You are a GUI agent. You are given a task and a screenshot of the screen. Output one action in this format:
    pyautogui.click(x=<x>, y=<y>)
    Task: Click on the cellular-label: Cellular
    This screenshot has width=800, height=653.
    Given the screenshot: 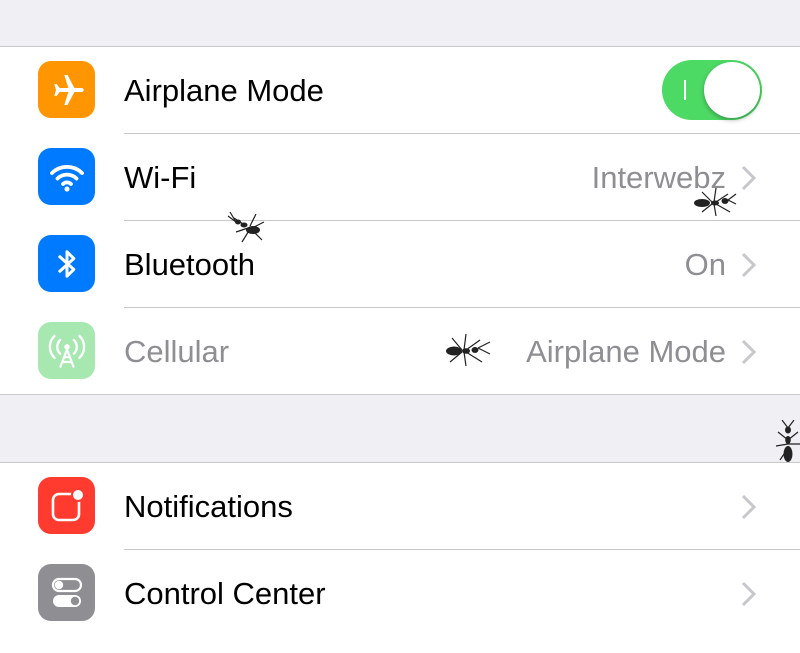 What is the action you would take?
    pyautogui.click(x=177, y=351)
    